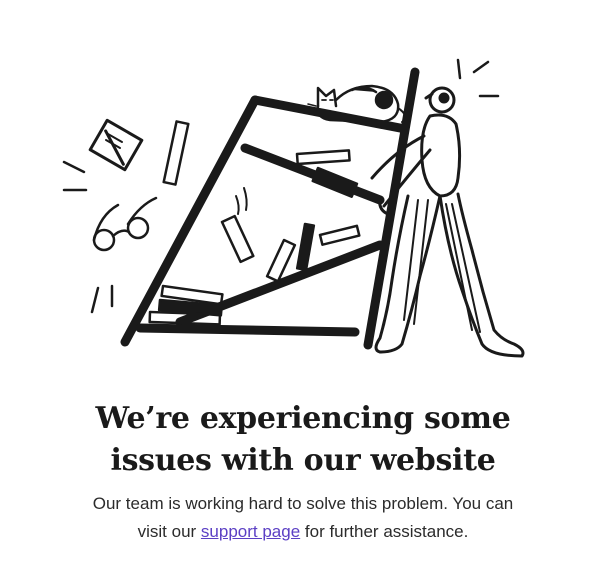 The height and width of the screenshot is (586, 606). I want to click on support-page-link: support page, so click(250, 531).